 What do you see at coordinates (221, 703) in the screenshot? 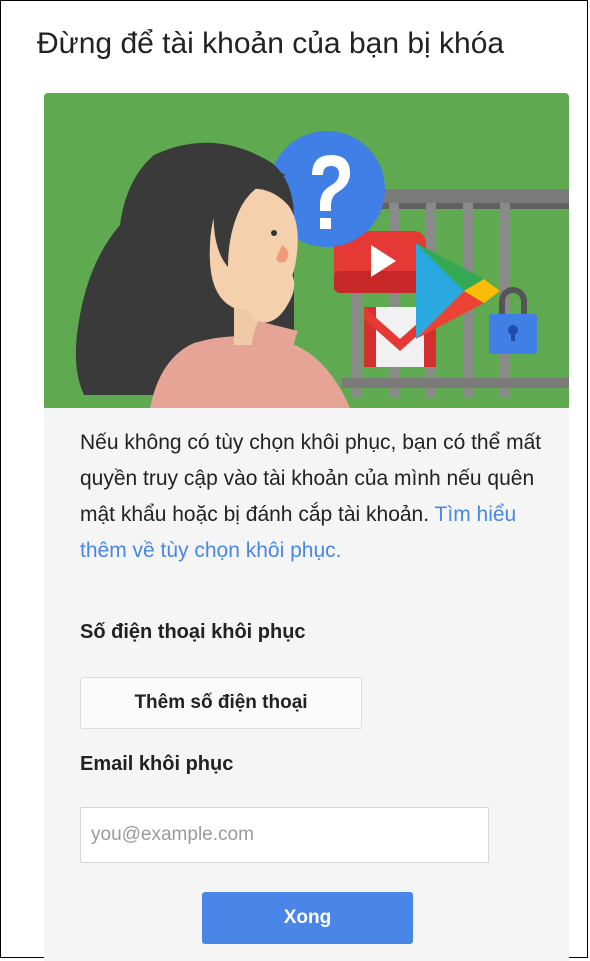
I see `add-phone-button: Thêm số điện thoại` at bounding box center [221, 703].